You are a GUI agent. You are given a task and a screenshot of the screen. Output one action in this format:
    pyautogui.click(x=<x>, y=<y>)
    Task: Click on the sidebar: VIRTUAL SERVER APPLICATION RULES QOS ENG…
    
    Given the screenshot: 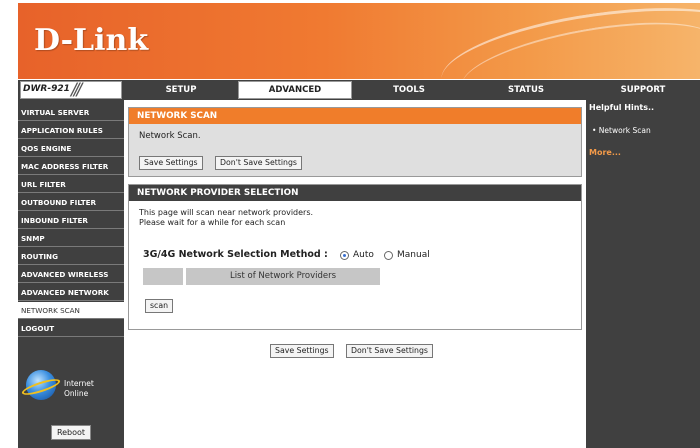 What is the action you would take?
    pyautogui.click(x=71, y=274)
    